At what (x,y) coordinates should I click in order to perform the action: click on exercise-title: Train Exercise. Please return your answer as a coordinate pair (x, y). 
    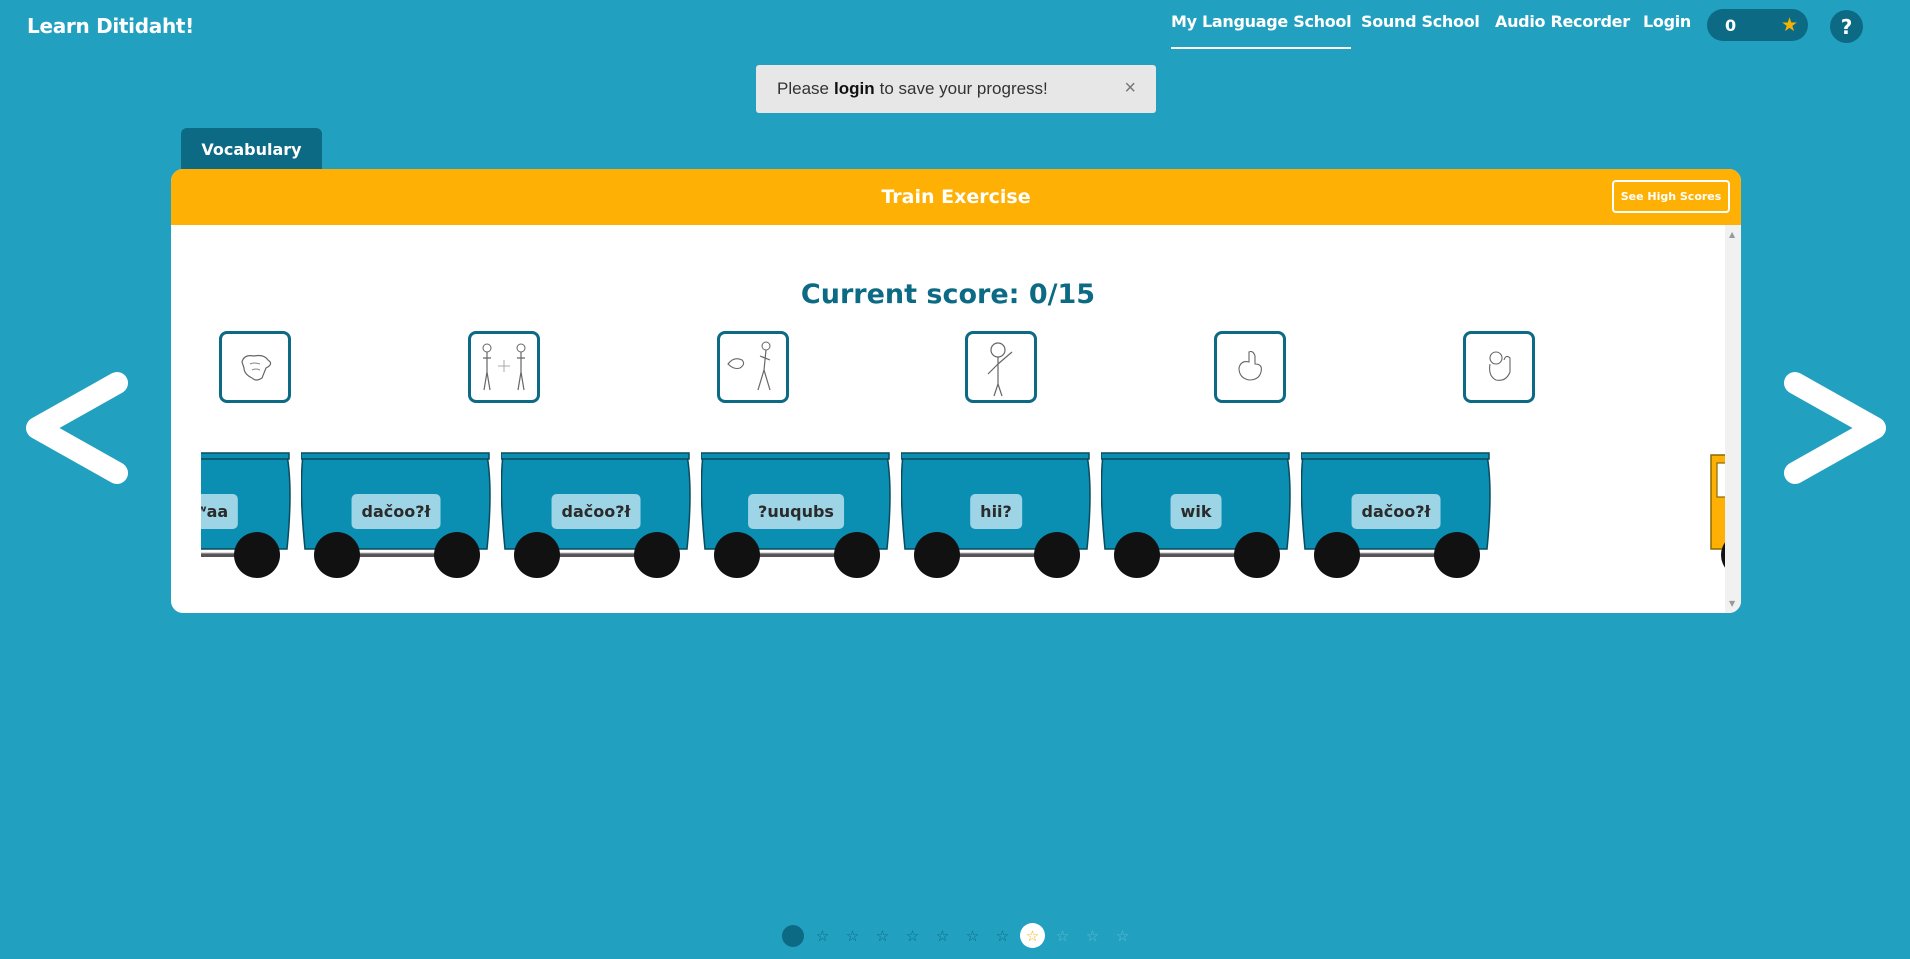
    Looking at the image, I should click on (956, 197).